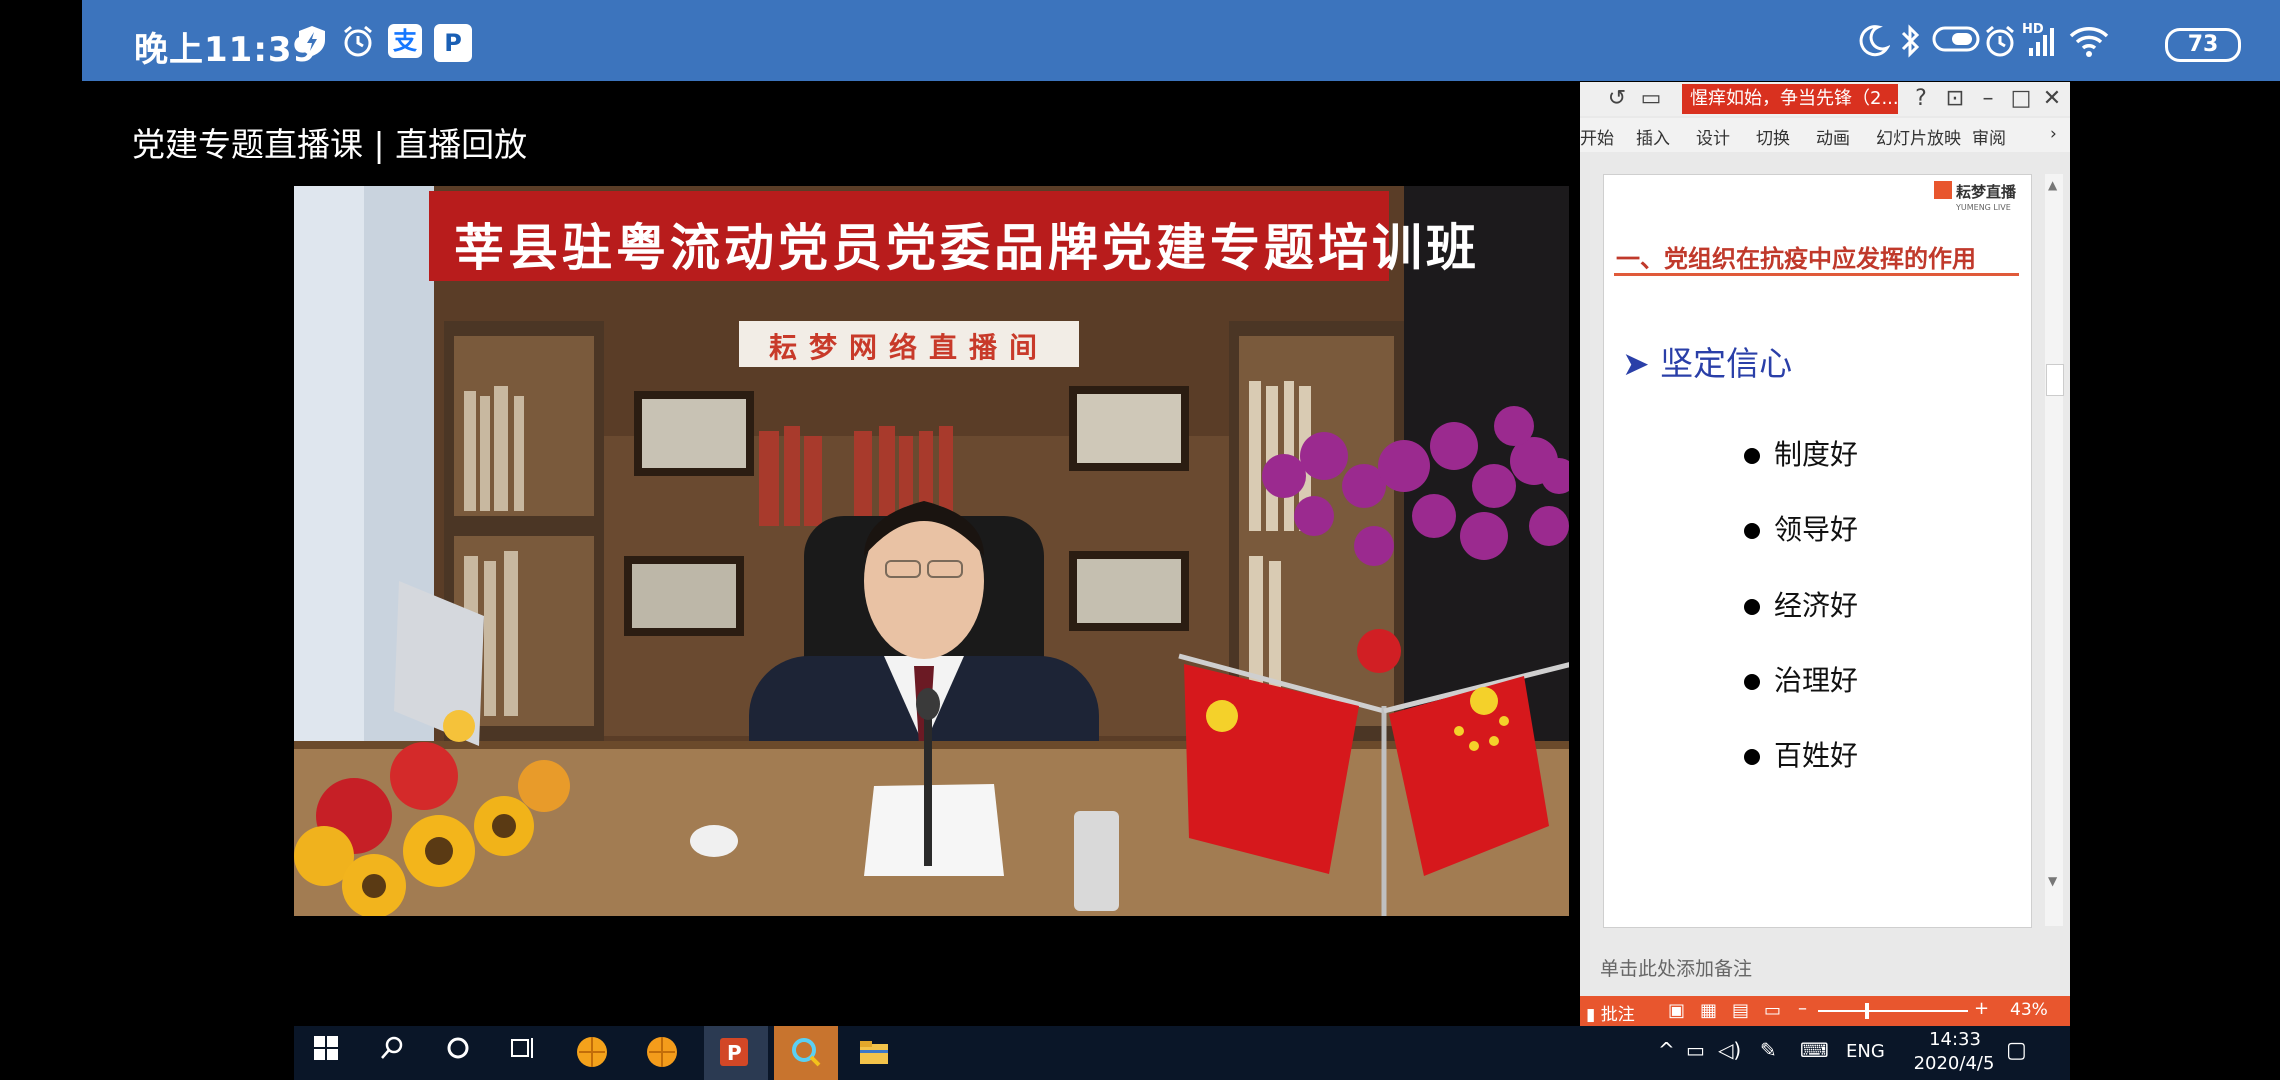  Describe the element at coordinates (1676, 967) in the screenshot. I see `notes-placeholder: 单击此处添加备注` at that location.